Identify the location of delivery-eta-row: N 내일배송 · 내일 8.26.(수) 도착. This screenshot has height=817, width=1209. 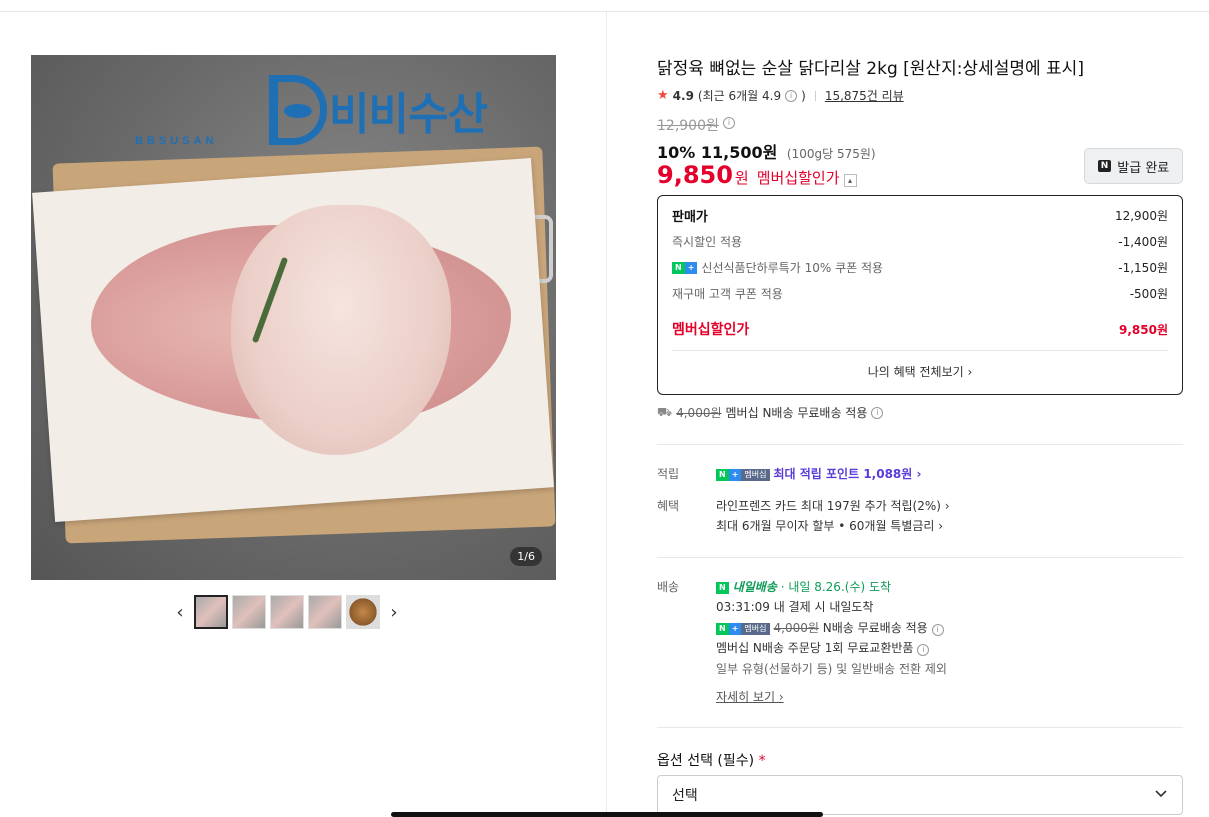
(803, 586).